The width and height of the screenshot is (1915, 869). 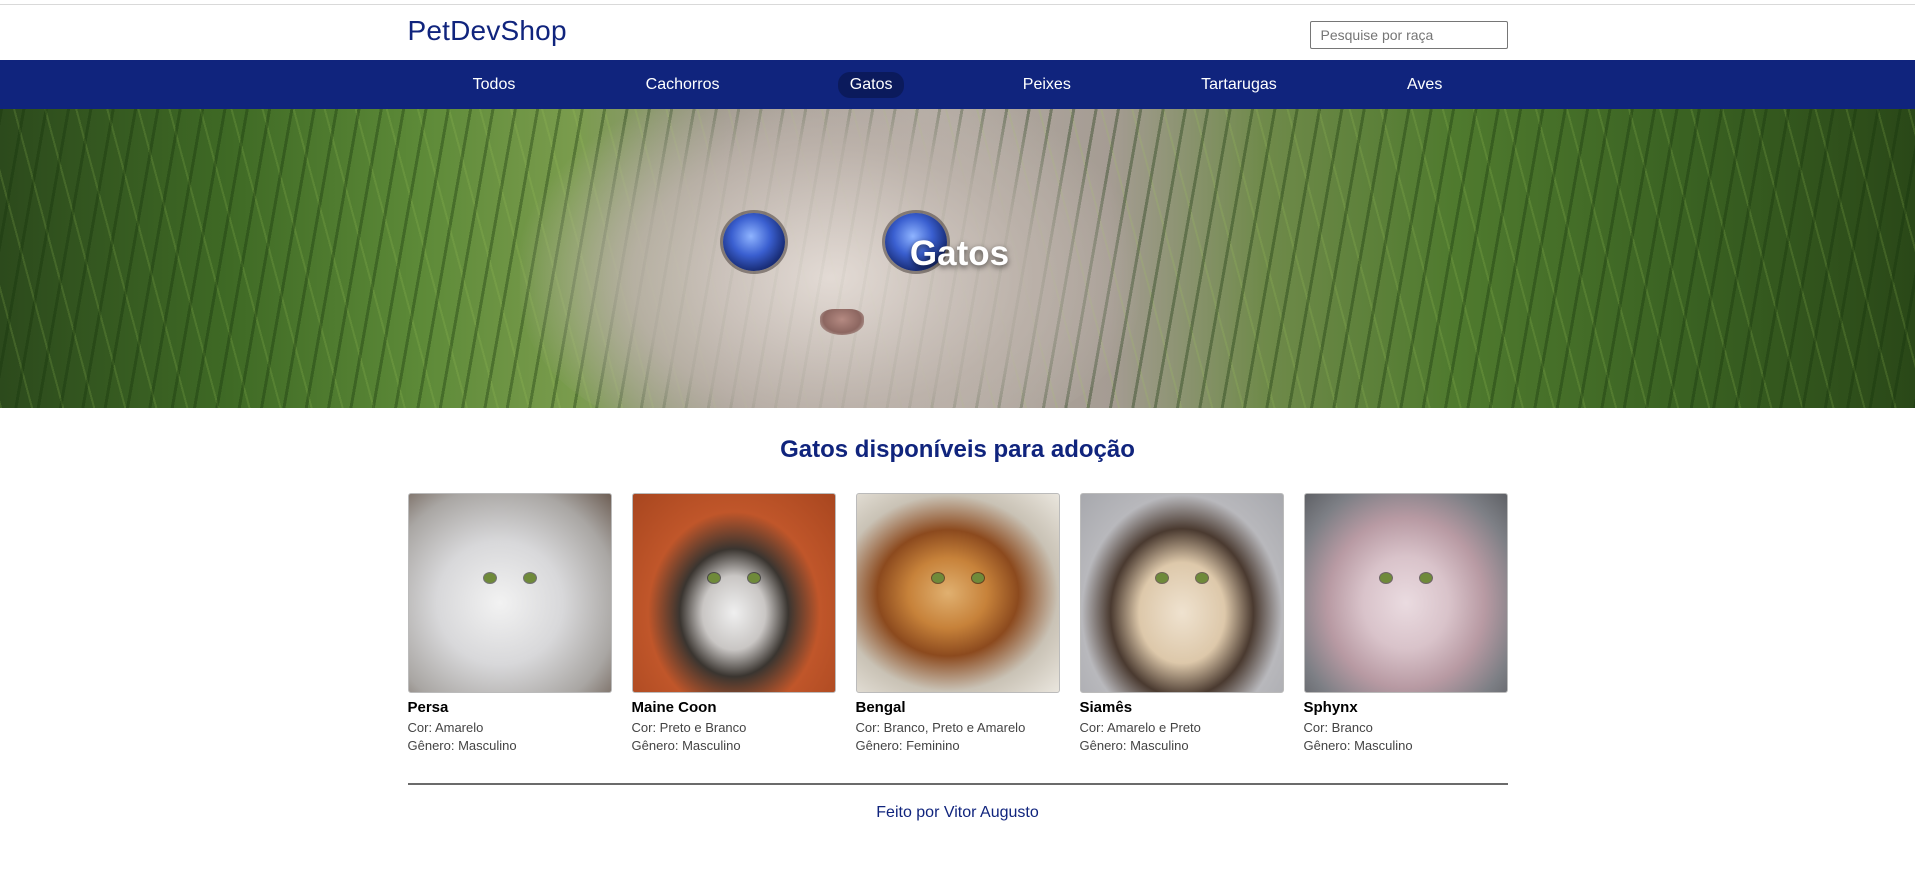 I want to click on search-input, so click(x=1408, y=35).